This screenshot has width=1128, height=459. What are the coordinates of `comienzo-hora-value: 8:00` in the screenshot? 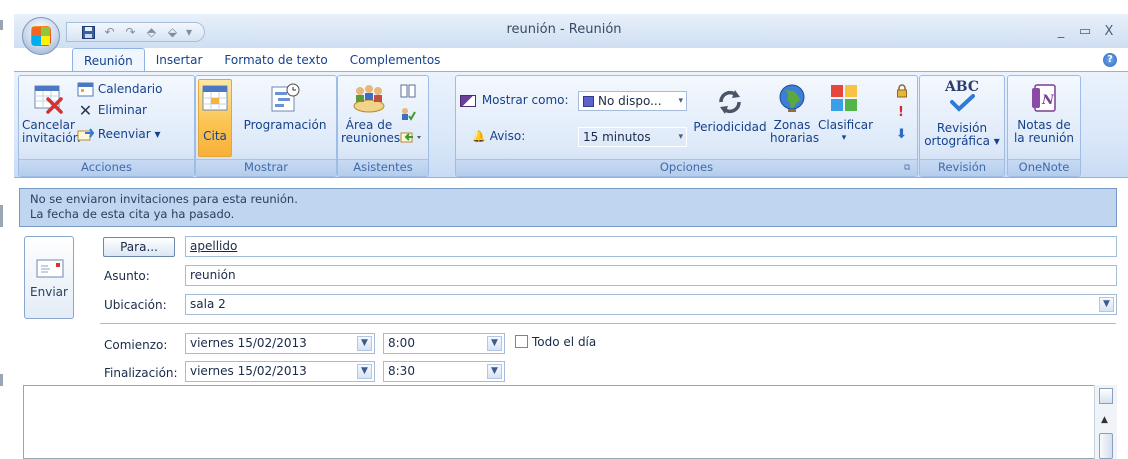 It's located at (401, 343).